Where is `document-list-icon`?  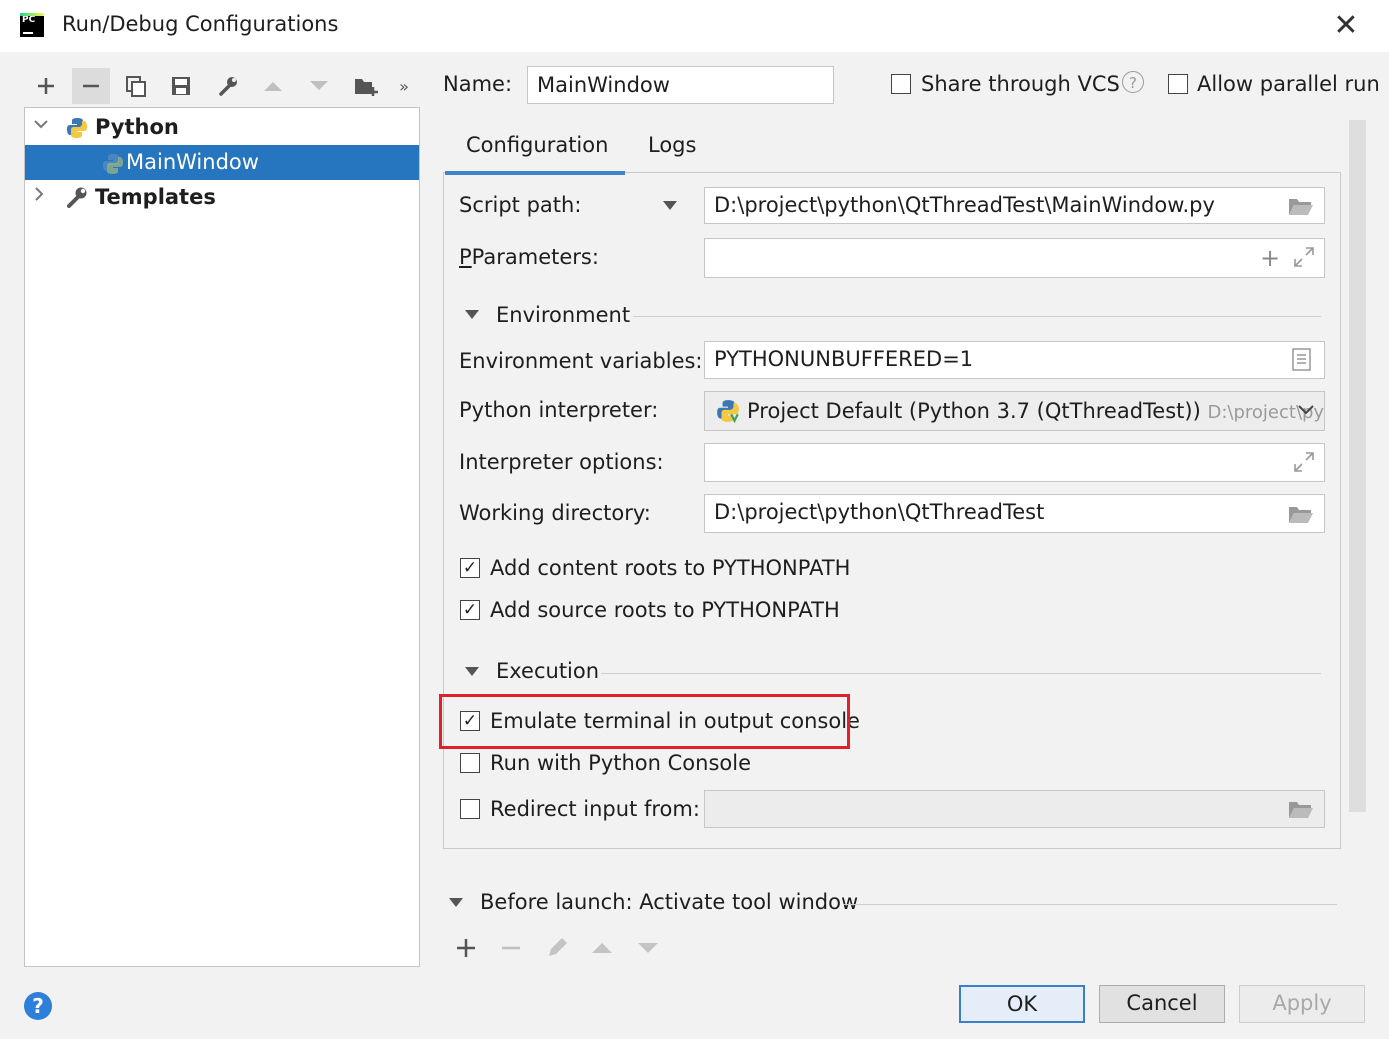 document-list-icon is located at coordinates (1302, 360).